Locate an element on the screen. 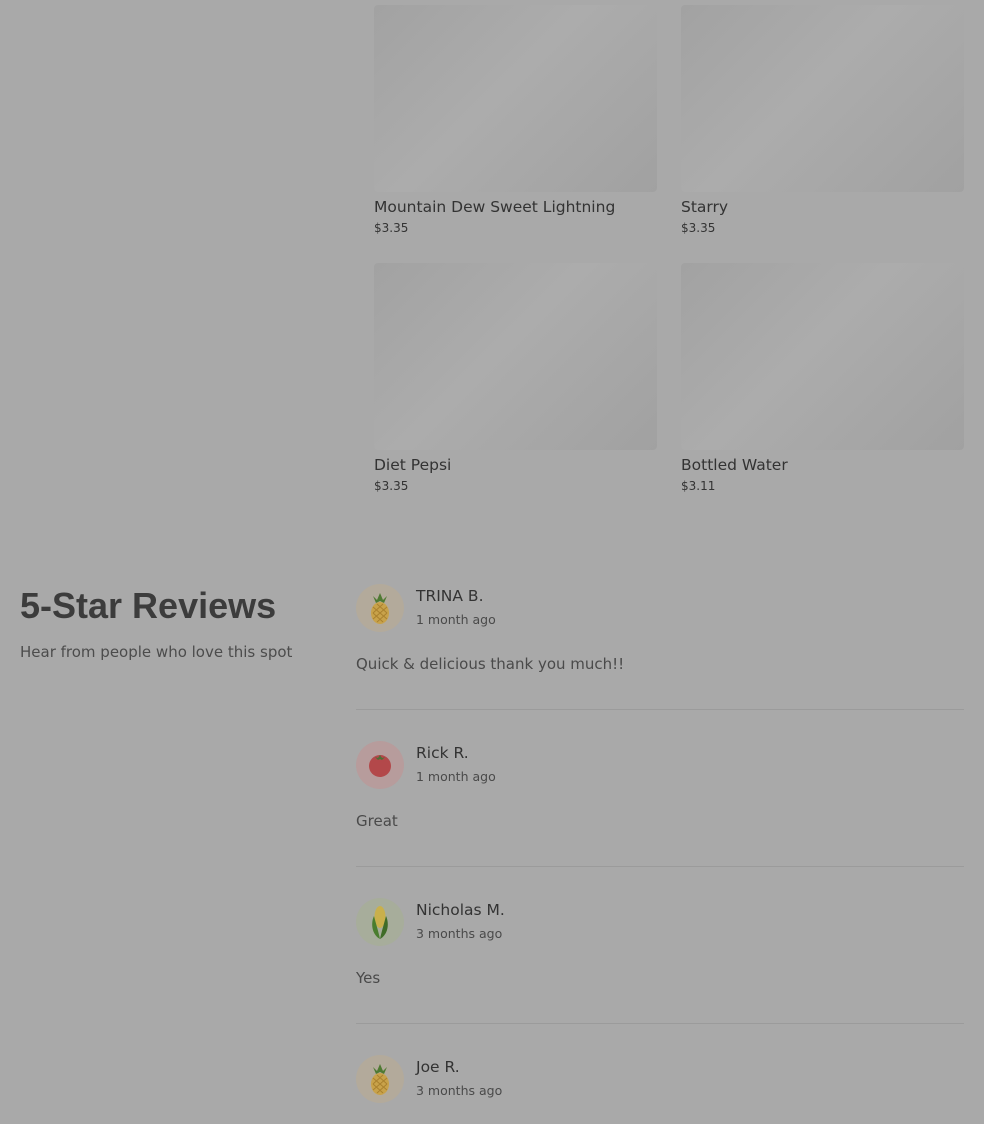 Image resolution: width=984 pixels, height=1124 pixels. review-text: Yes is located at coordinates (368, 978).